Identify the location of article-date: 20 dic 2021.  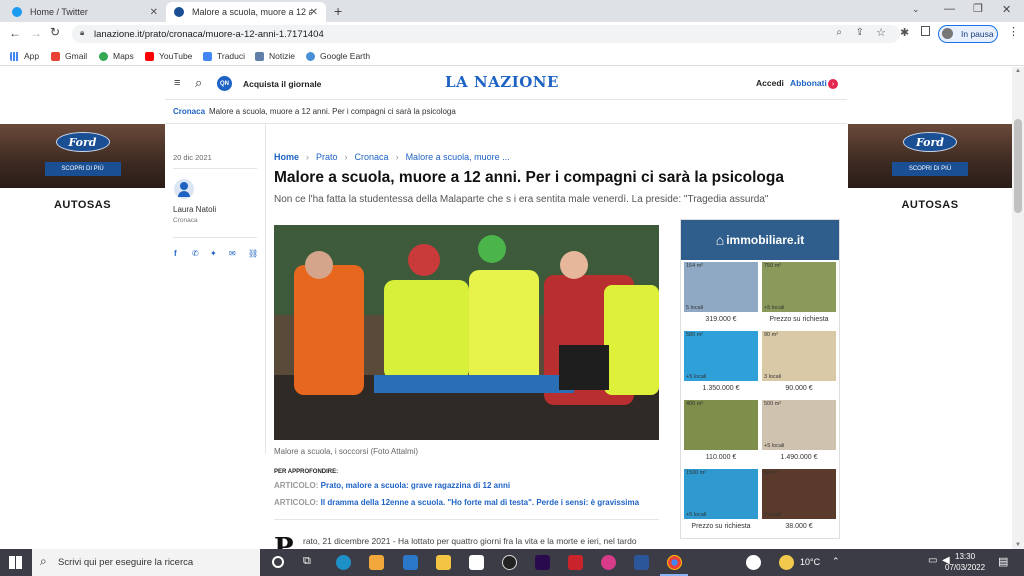
(192, 157).